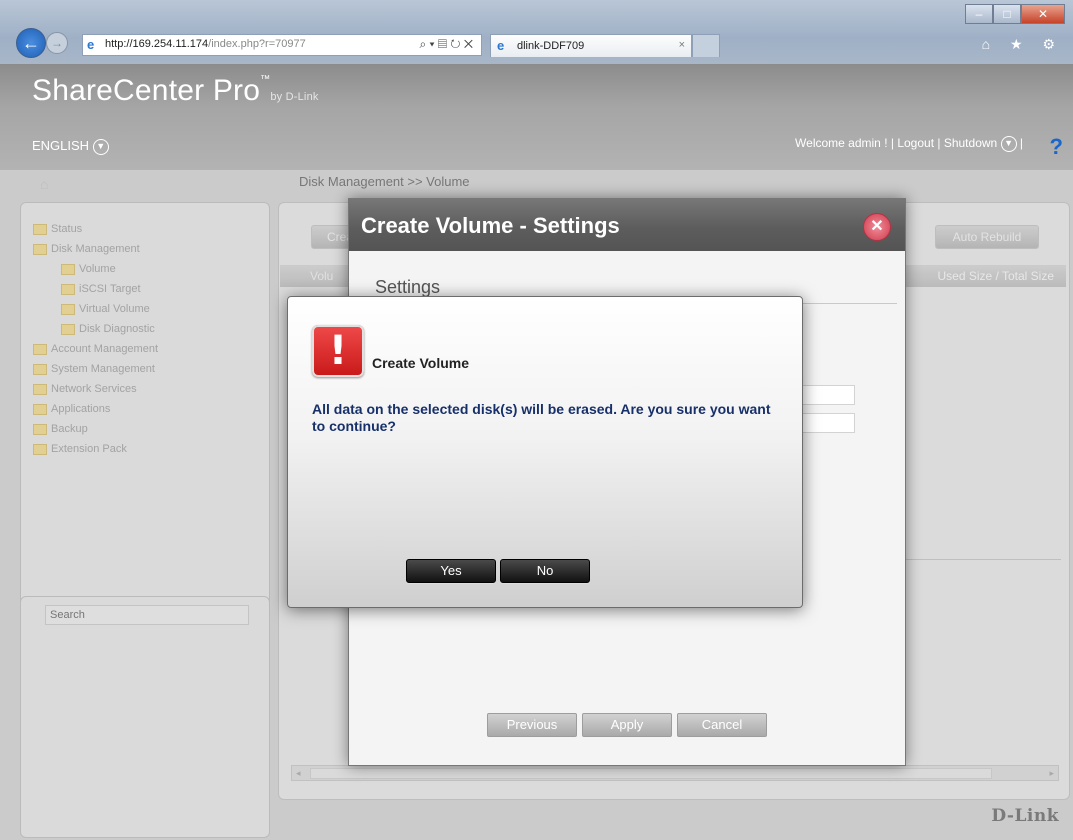 This screenshot has height=840, width=1073. Describe the element at coordinates (682, 45) in the screenshot. I see `tab-close-icon: ×` at that location.